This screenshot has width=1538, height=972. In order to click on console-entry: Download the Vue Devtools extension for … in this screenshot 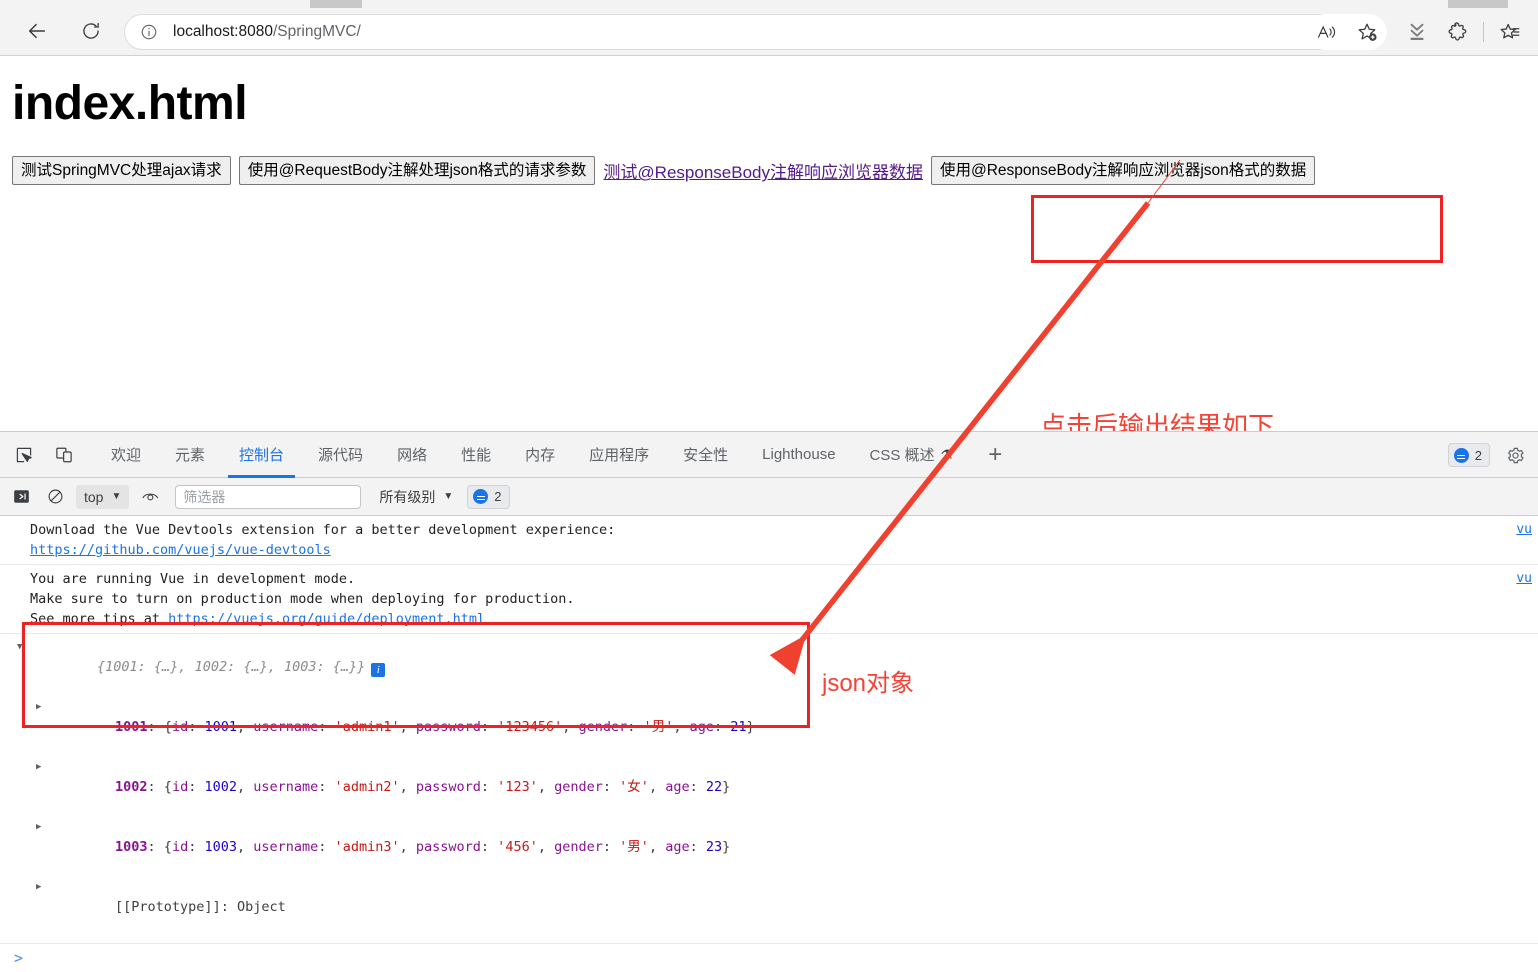, I will do `click(769, 540)`.